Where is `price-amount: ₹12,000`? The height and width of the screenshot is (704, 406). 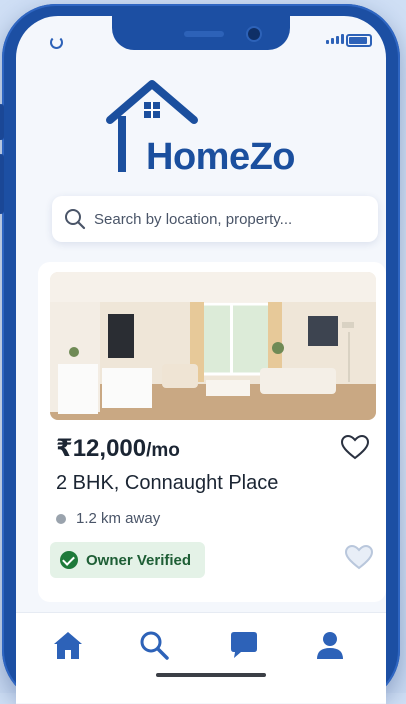 price-amount: ₹12,000 is located at coordinates (101, 448).